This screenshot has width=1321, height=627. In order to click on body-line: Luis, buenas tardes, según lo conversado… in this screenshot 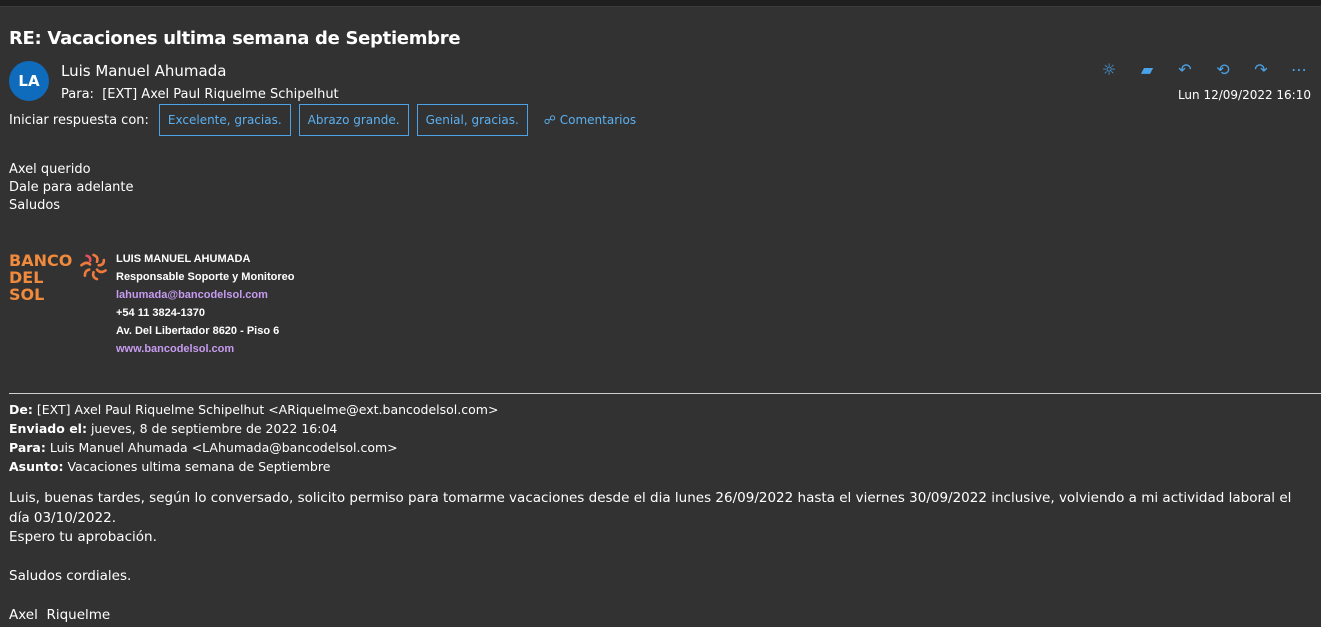, I will do `click(650, 508)`.